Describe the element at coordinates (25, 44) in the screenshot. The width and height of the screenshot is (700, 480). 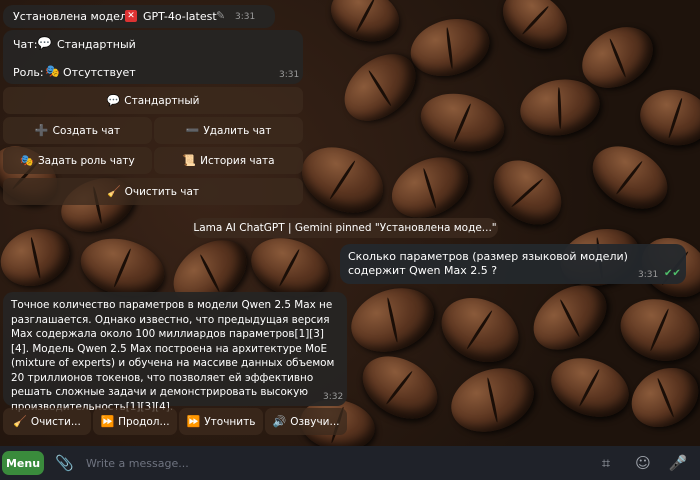
I see `chat-label: Чат:` at that location.